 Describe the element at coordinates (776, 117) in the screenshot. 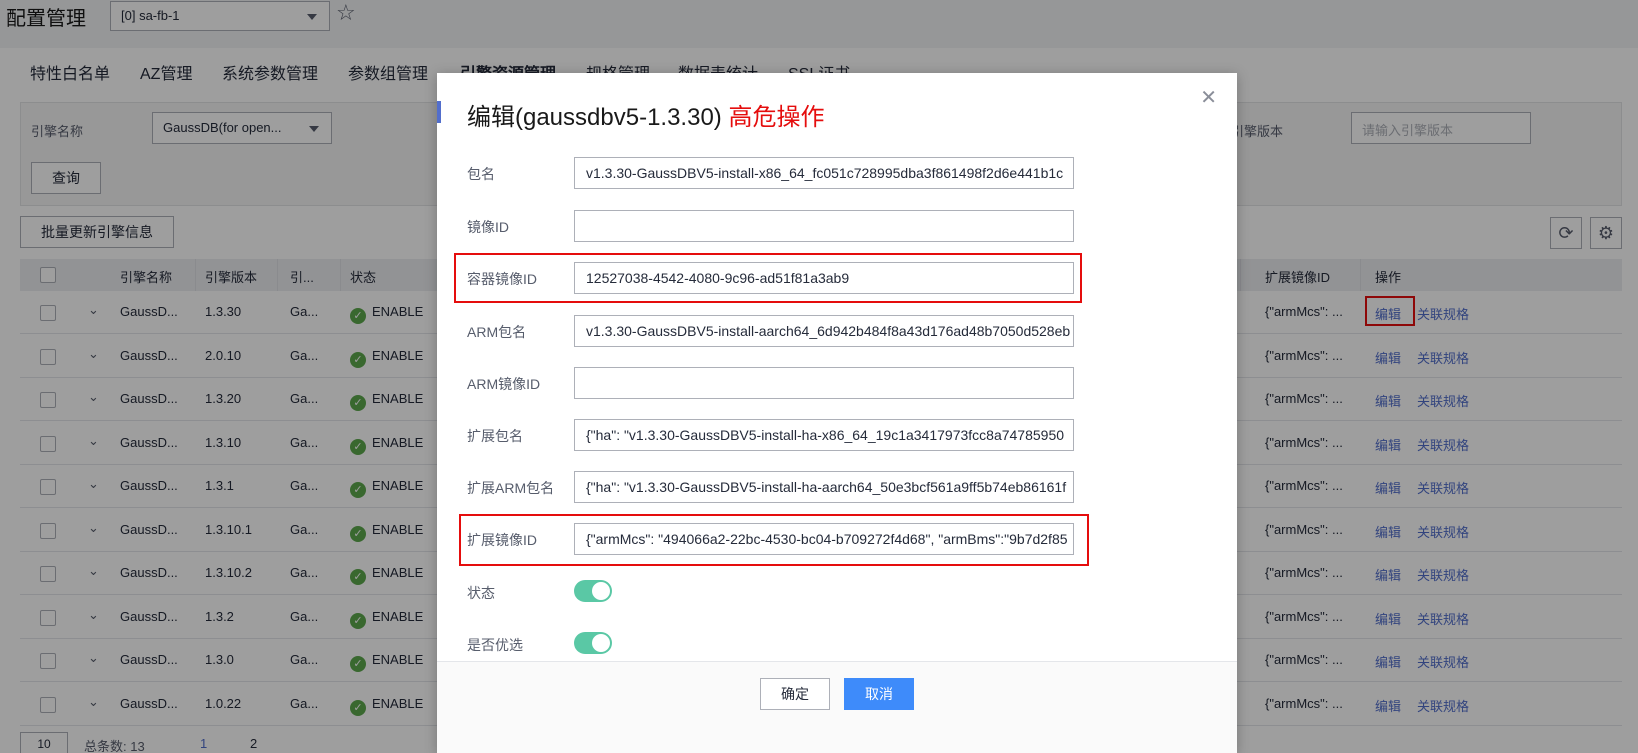

I see `danger-warning: 高危操作` at that location.